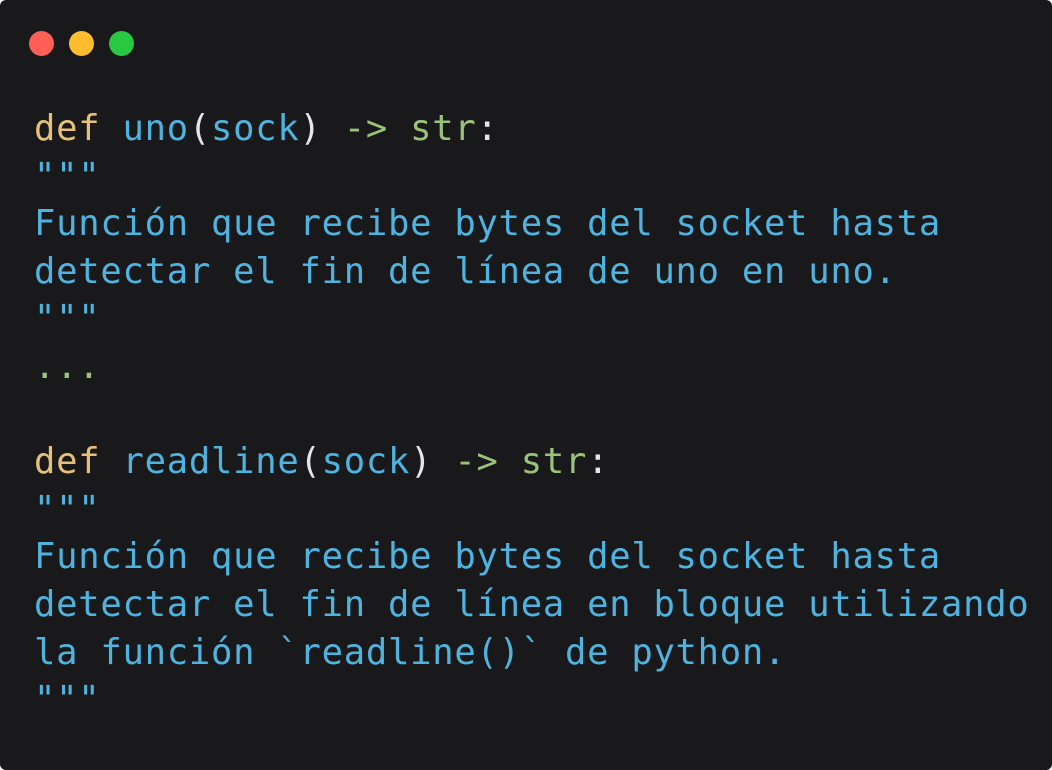  I want to click on minimize-button, so click(81, 43).